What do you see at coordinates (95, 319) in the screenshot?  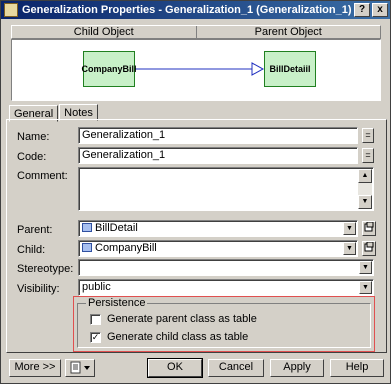 I see `generate-parent-checkbox` at bounding box center [95, 319].